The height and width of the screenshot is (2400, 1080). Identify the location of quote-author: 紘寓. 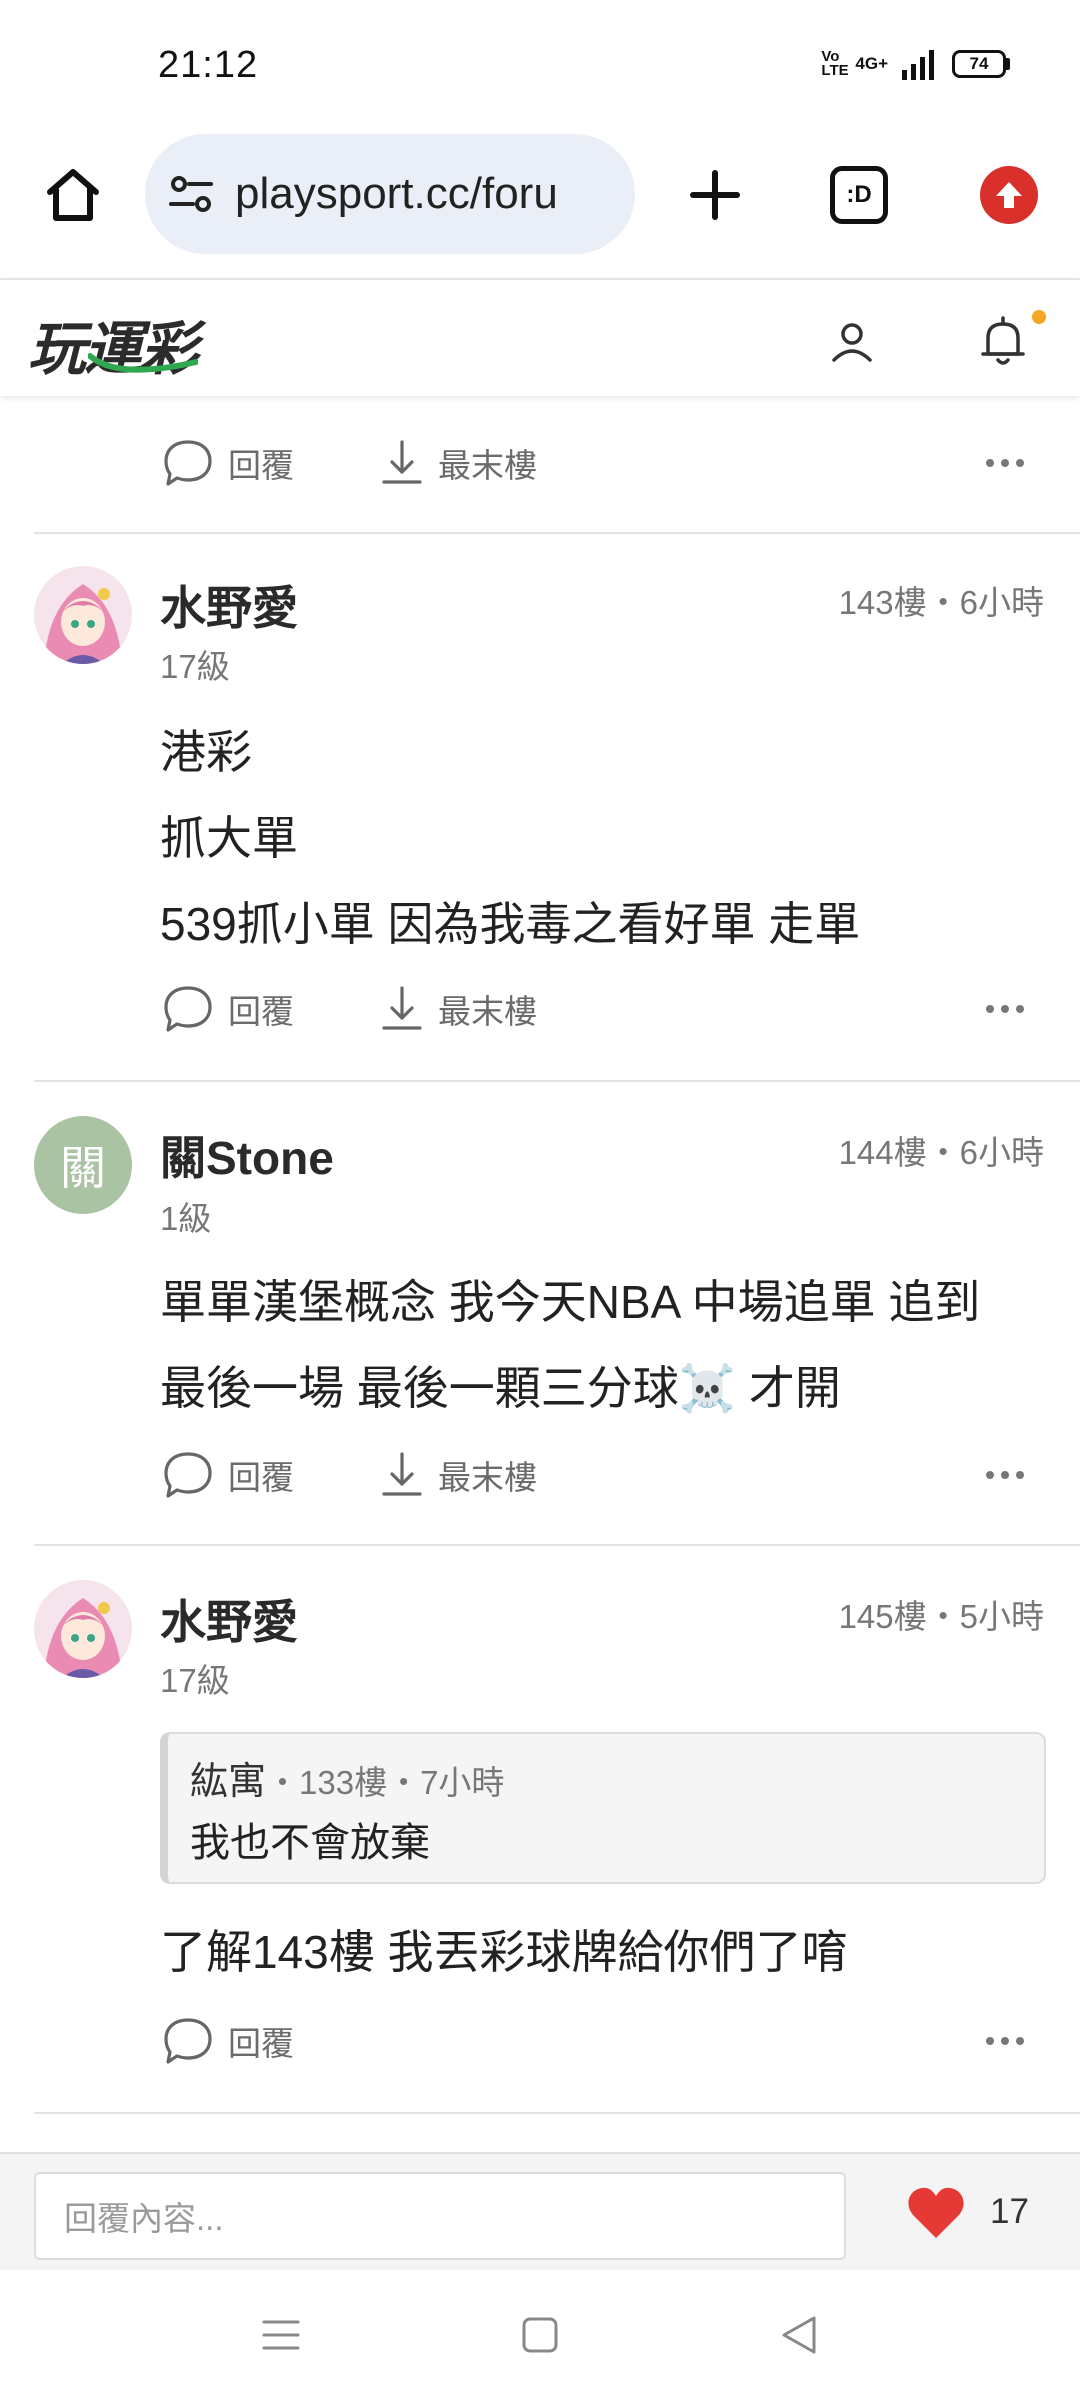
(228, 1782).